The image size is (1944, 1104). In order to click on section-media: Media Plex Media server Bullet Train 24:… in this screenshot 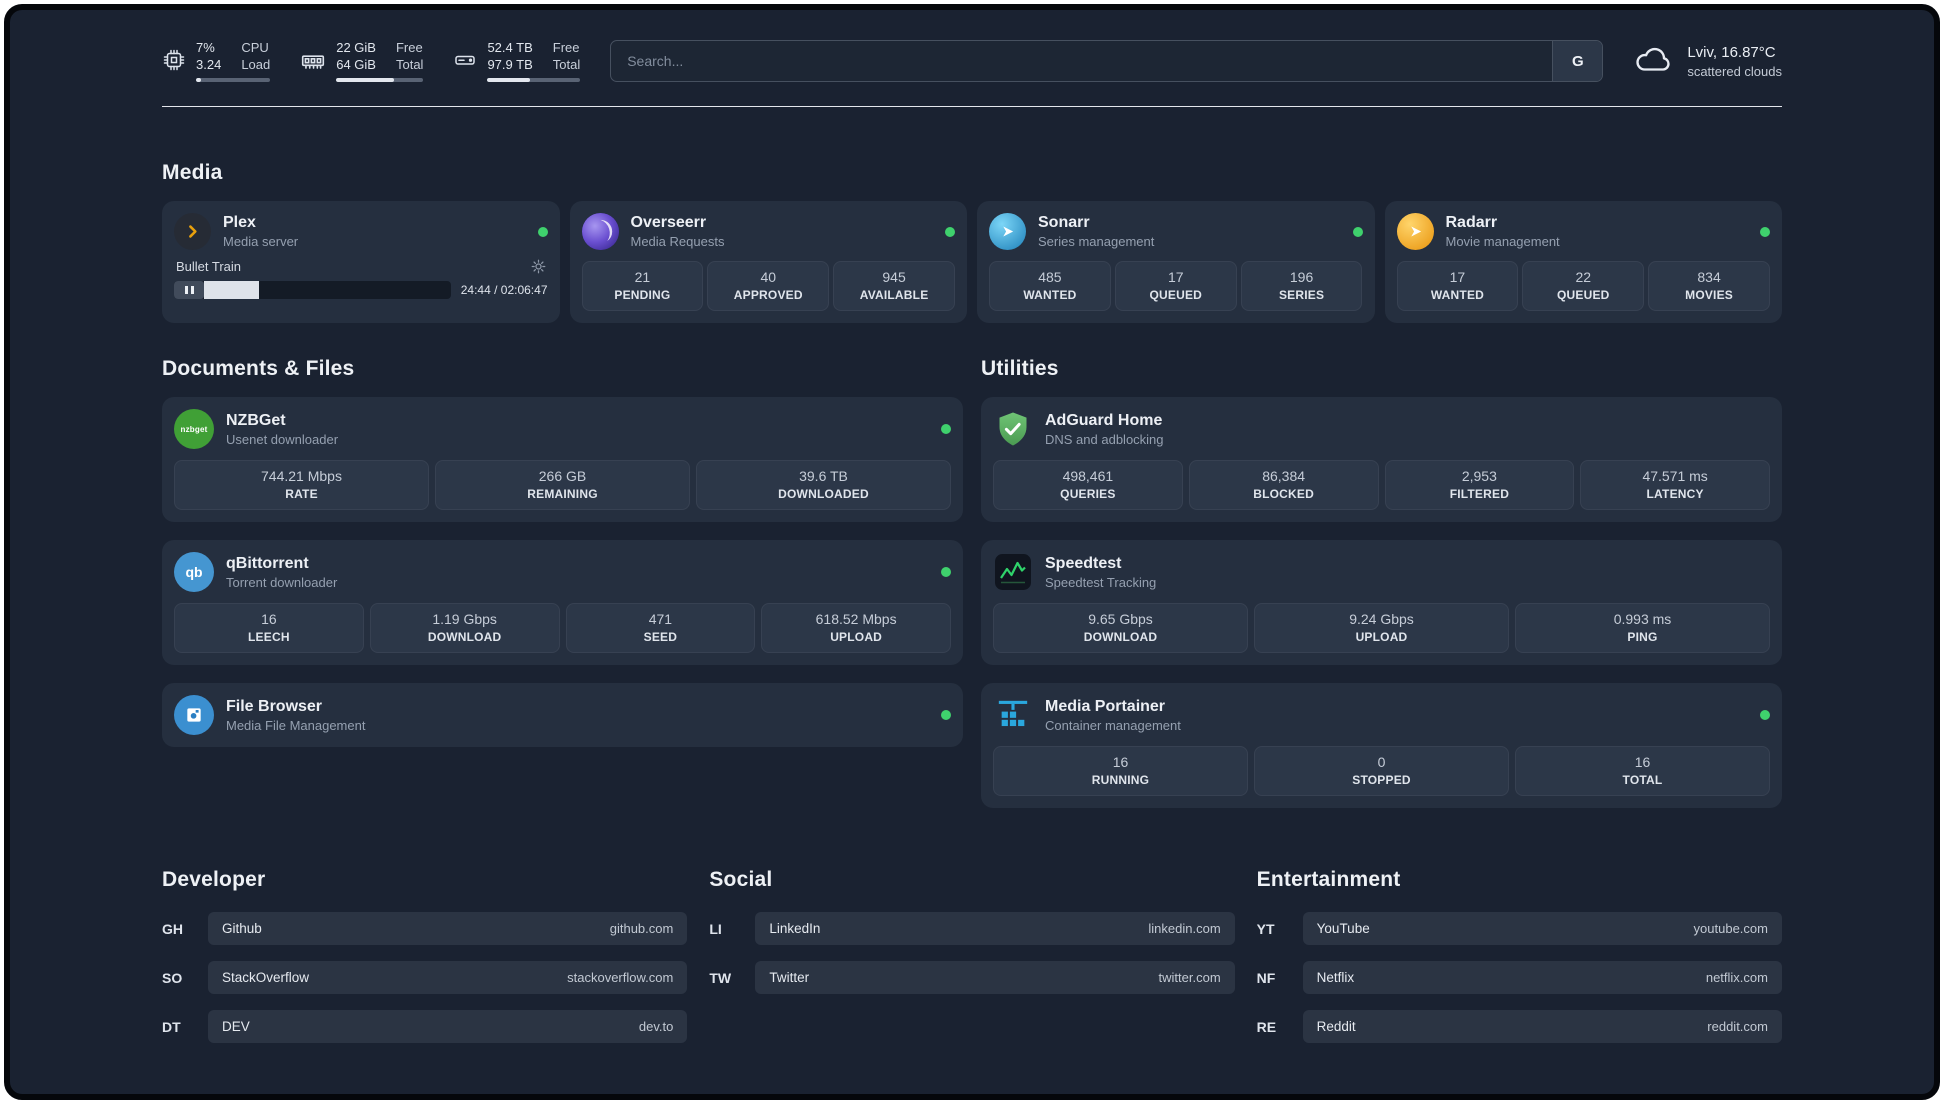, I will do `click(972, 242)`.